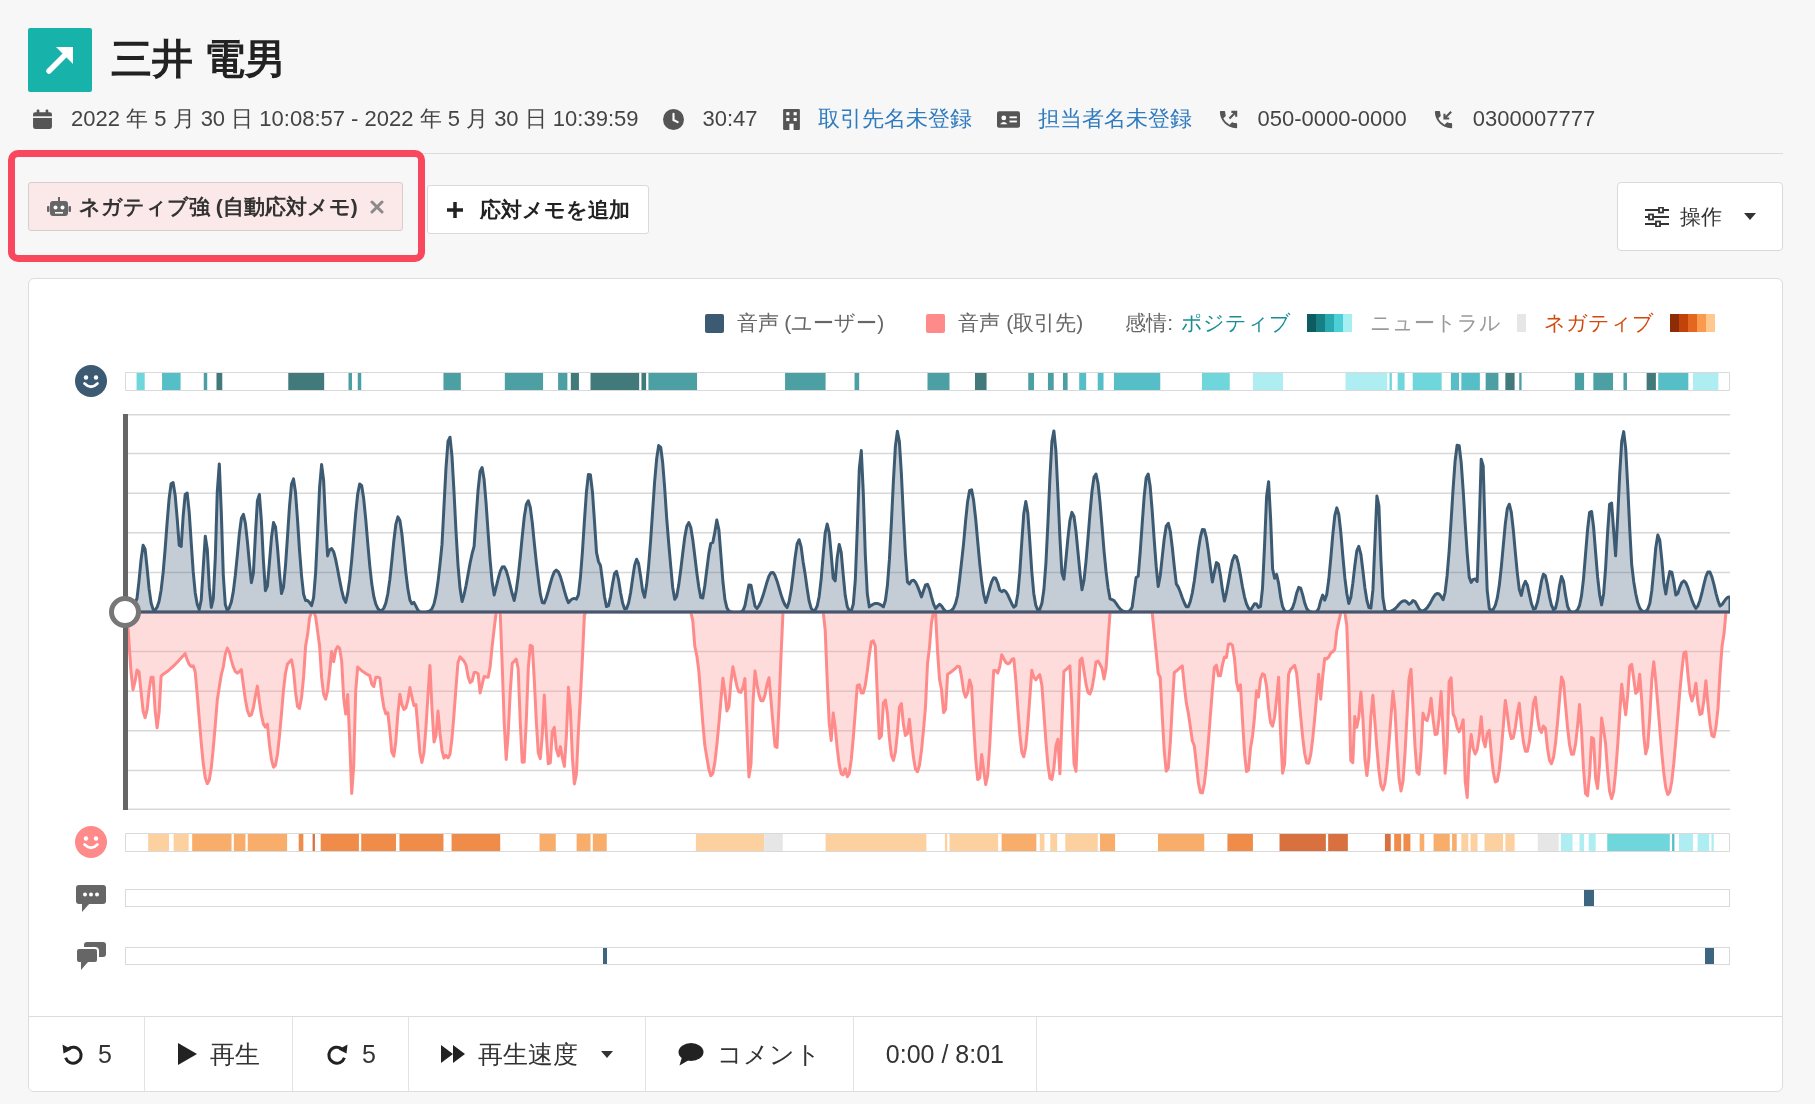 This screenshot has width=1815, height=1104. I want to click on add-memo-button: 応対メモを追加, so click(537, 209).